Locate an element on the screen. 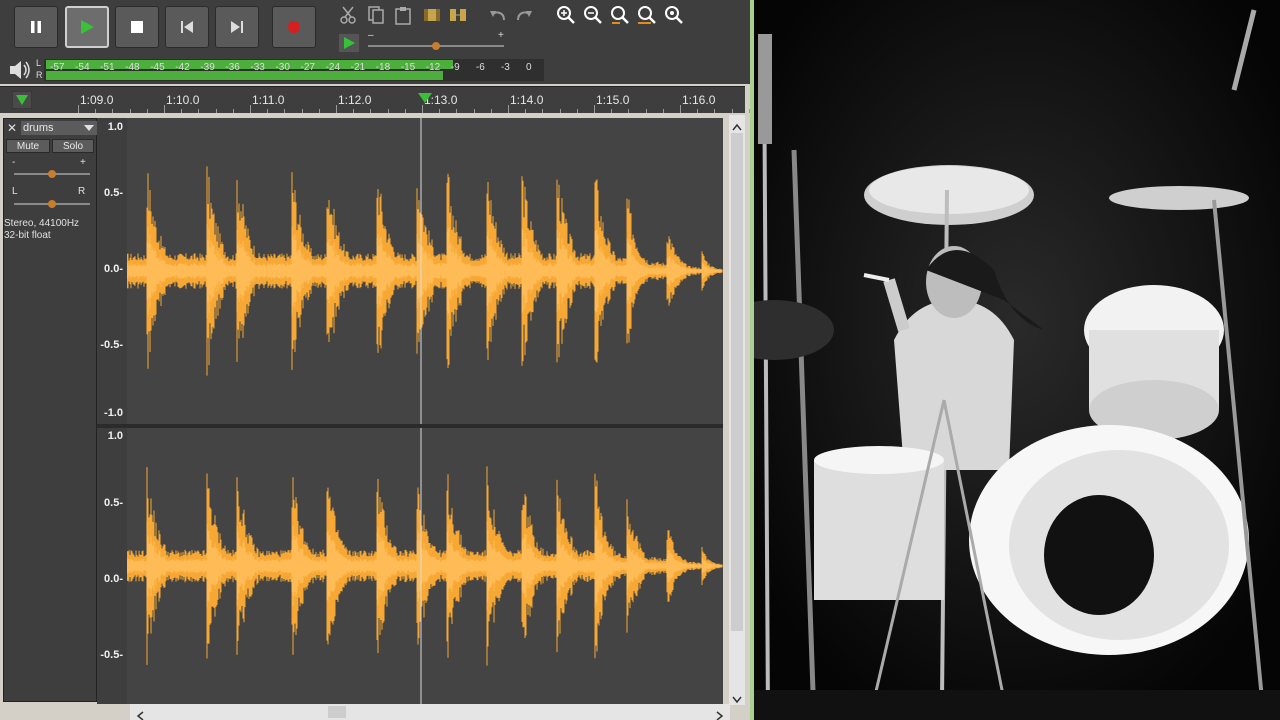 The width and height of the screenshot is (1280, 720). record-icon is located at coordinates (294, 27).